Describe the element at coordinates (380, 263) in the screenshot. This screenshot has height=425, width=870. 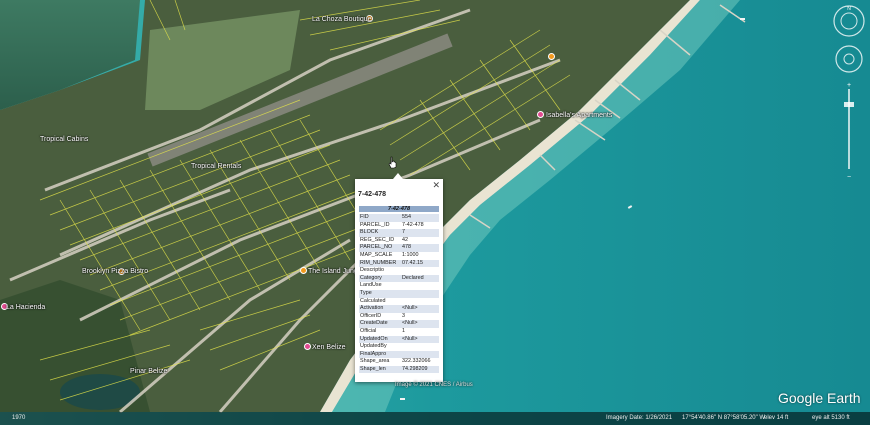
I see `attribute-key: RIM_NUMBER` at that location.